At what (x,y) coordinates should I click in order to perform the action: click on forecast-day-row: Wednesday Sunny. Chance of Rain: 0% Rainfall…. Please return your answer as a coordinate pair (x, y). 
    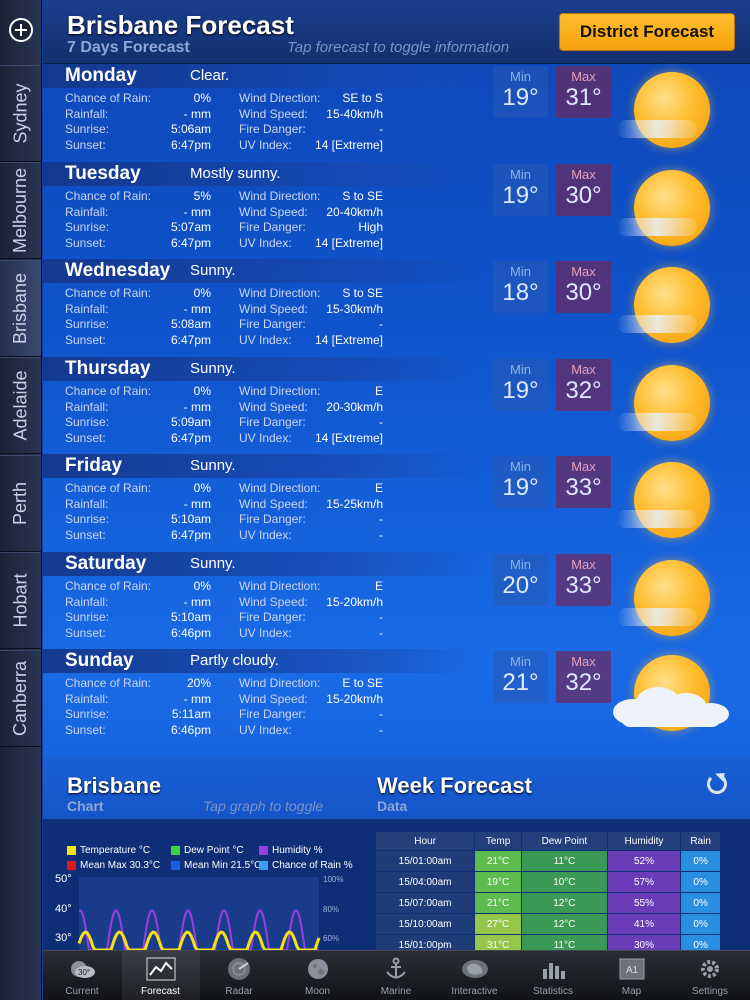
    Looking at the image, I should click on (396, 308).